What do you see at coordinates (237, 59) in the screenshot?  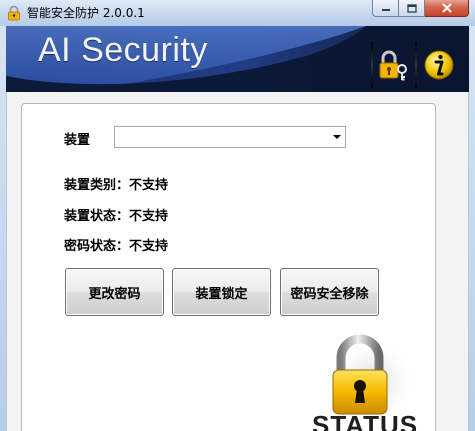 I see `header-banner: AI Security` at bounding box center [237, 59].